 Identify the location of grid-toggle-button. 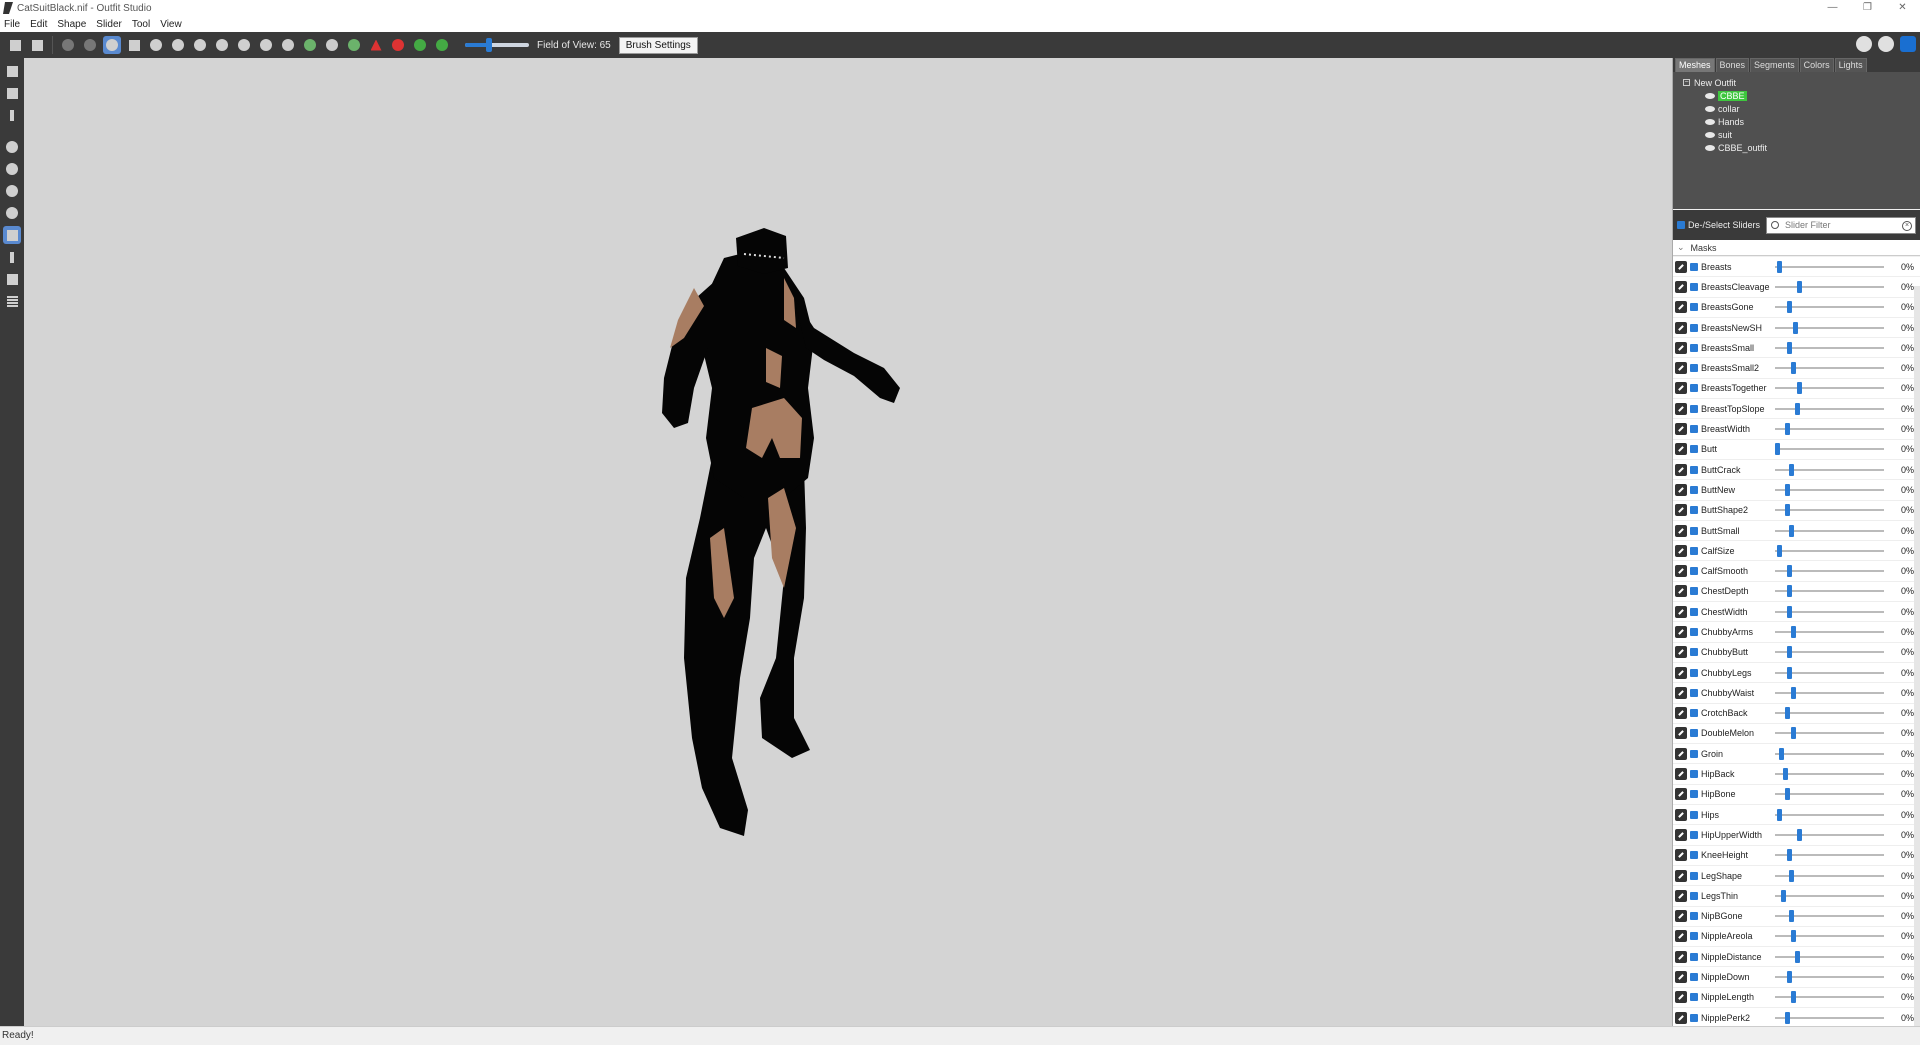
(12, 301).